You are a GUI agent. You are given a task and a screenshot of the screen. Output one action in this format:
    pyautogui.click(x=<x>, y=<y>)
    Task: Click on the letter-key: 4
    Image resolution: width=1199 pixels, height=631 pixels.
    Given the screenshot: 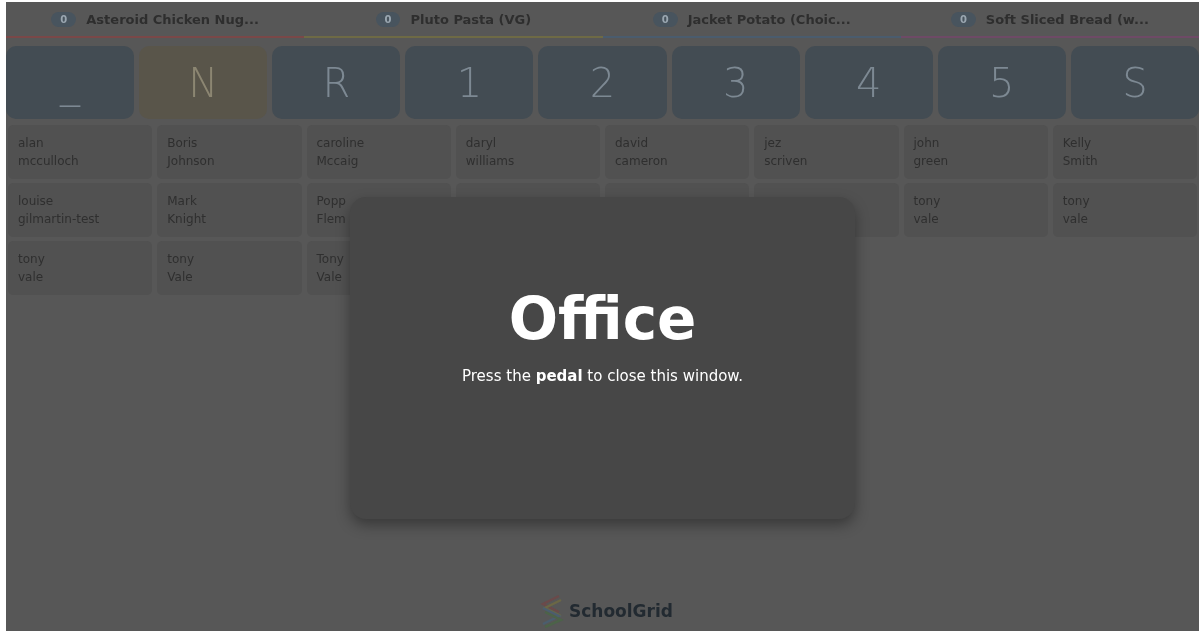 What is the action you would take?
    pyautogui.click(x=868, y=82)
    